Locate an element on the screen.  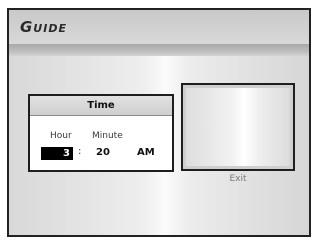
time-panel-title: Time is located at coordinates (101, 106).